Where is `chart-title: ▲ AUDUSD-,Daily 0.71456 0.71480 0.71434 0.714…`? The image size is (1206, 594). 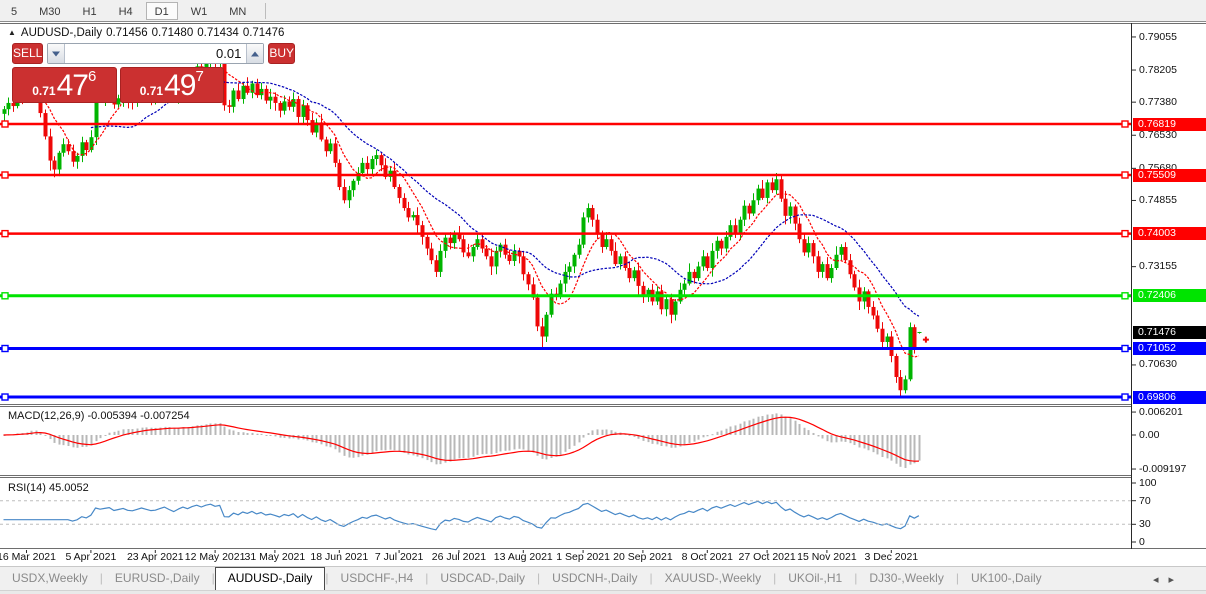
chart-title: ▲ AUDUSD-,Daily 0.71456 0.71480 0.71434 0.714… is located at coordinates (146, 33).